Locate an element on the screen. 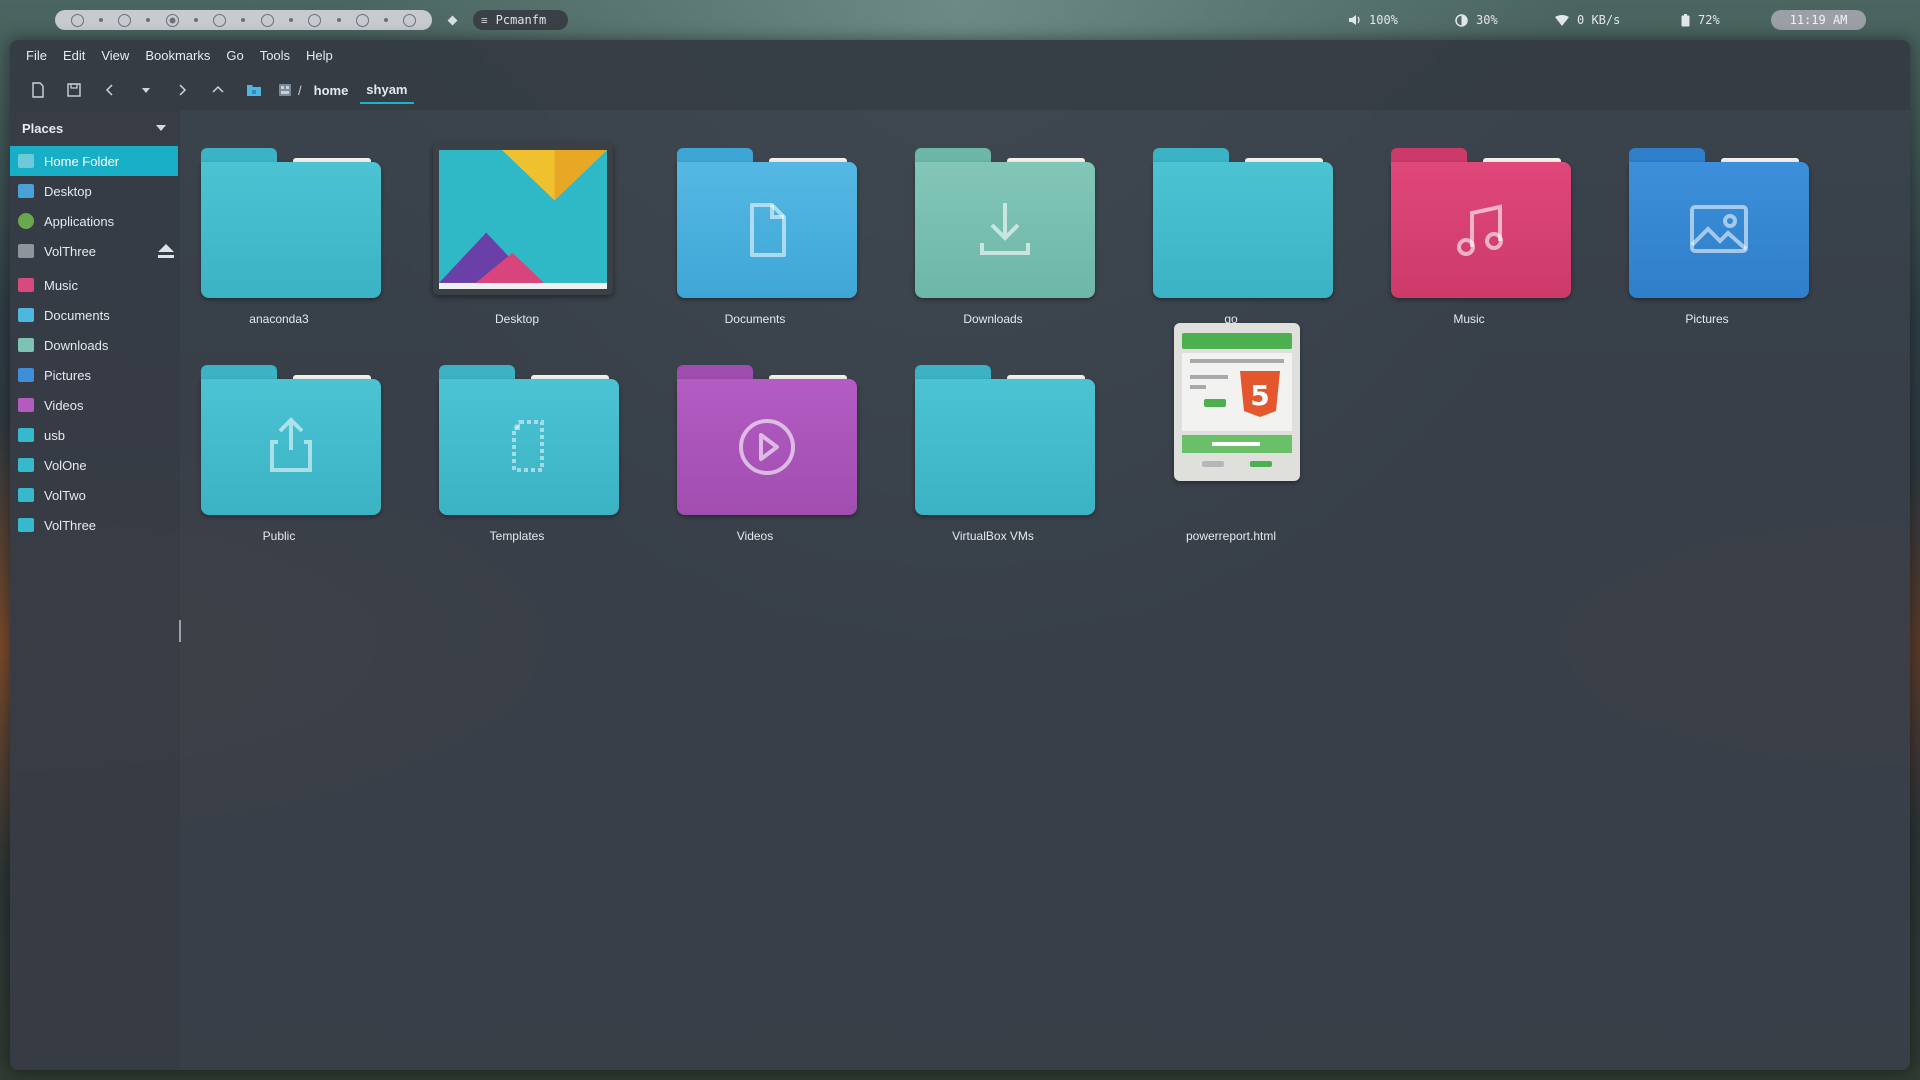 The image size is (1920, 1080). file-item-label: Downloads is located at coordinates (993, 319).